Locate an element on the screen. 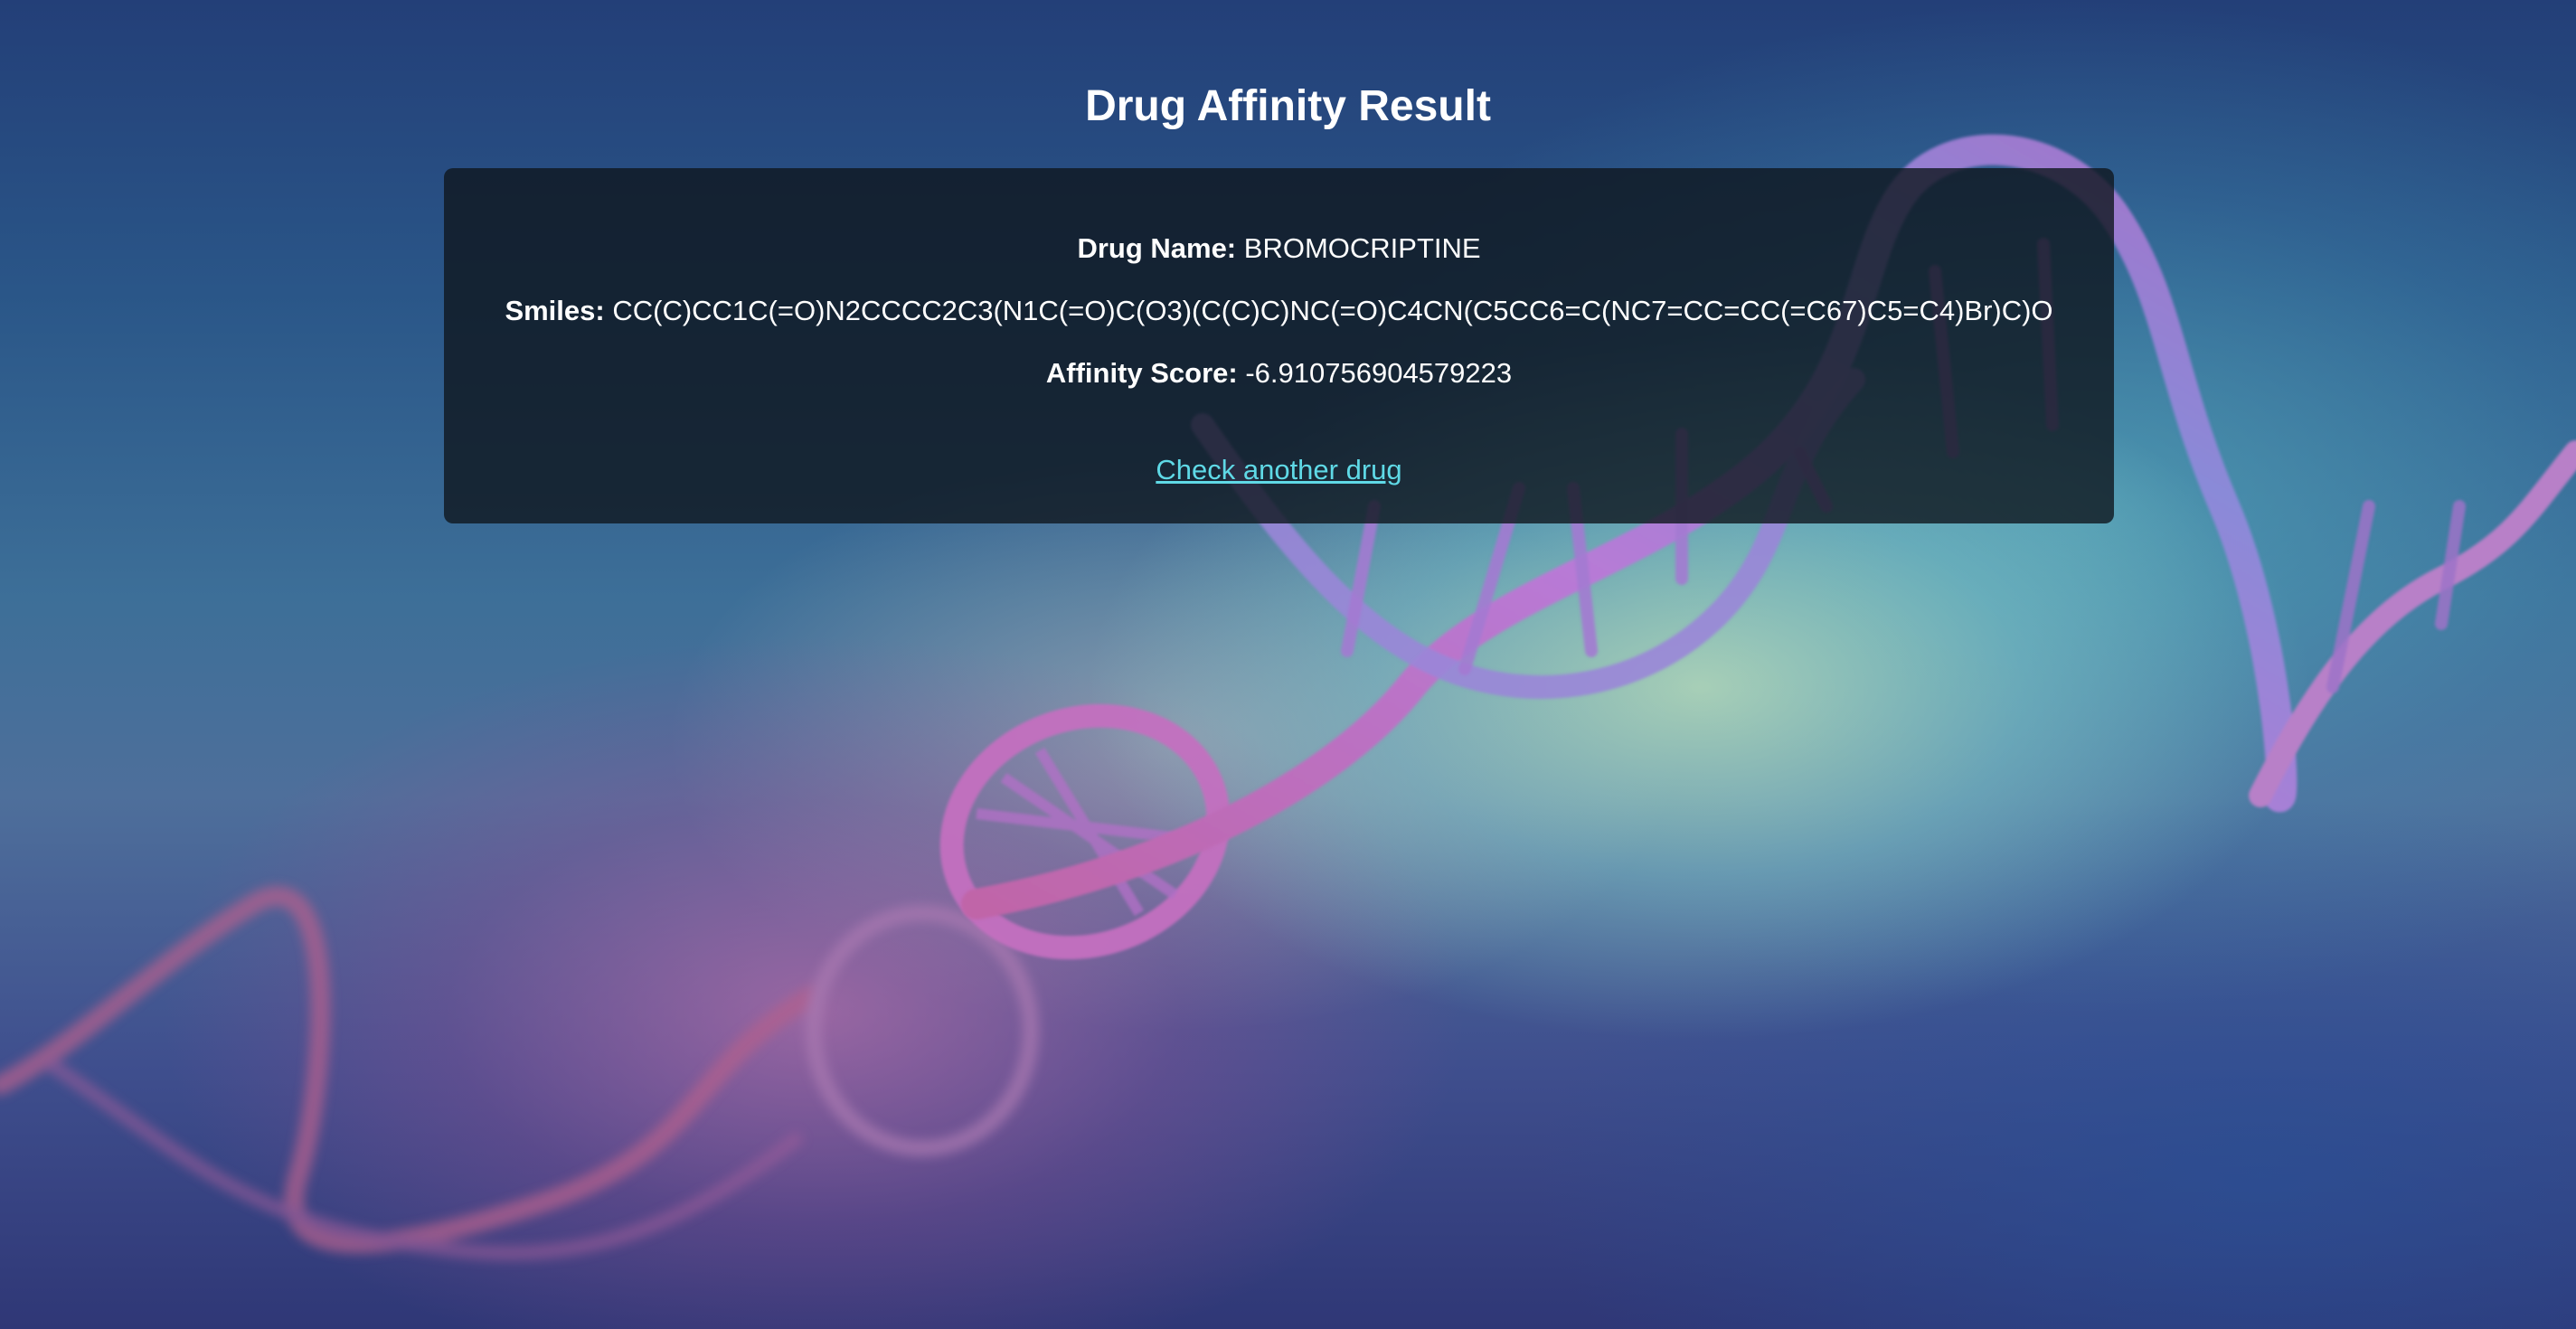 This screenshot has height=1329, width=2576. check-another-drug-link: Check another drug is located at coordinates (1278, 469).